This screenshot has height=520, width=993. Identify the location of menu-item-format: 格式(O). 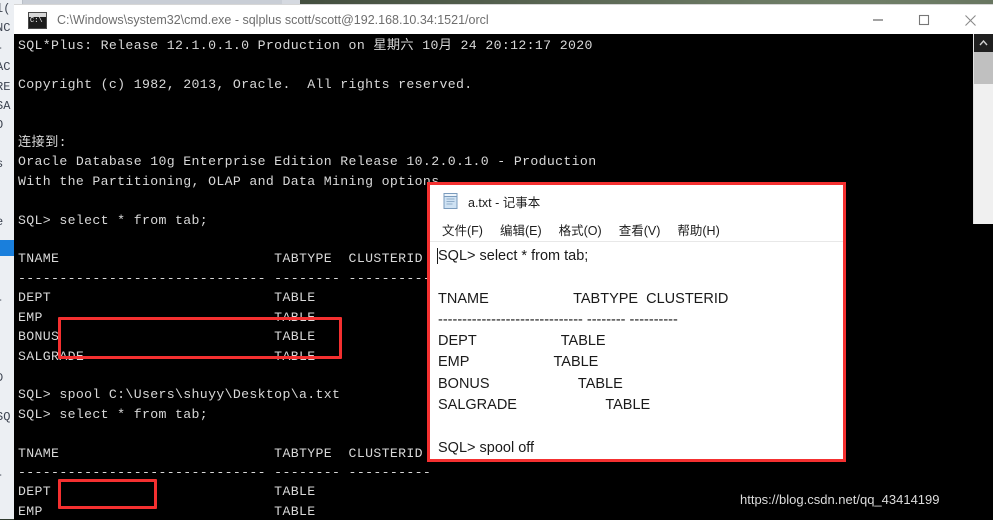
(580, 229).